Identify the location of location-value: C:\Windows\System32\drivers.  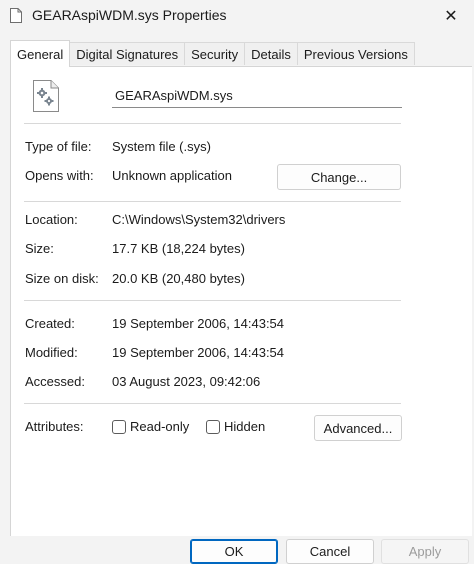
(199, 219).